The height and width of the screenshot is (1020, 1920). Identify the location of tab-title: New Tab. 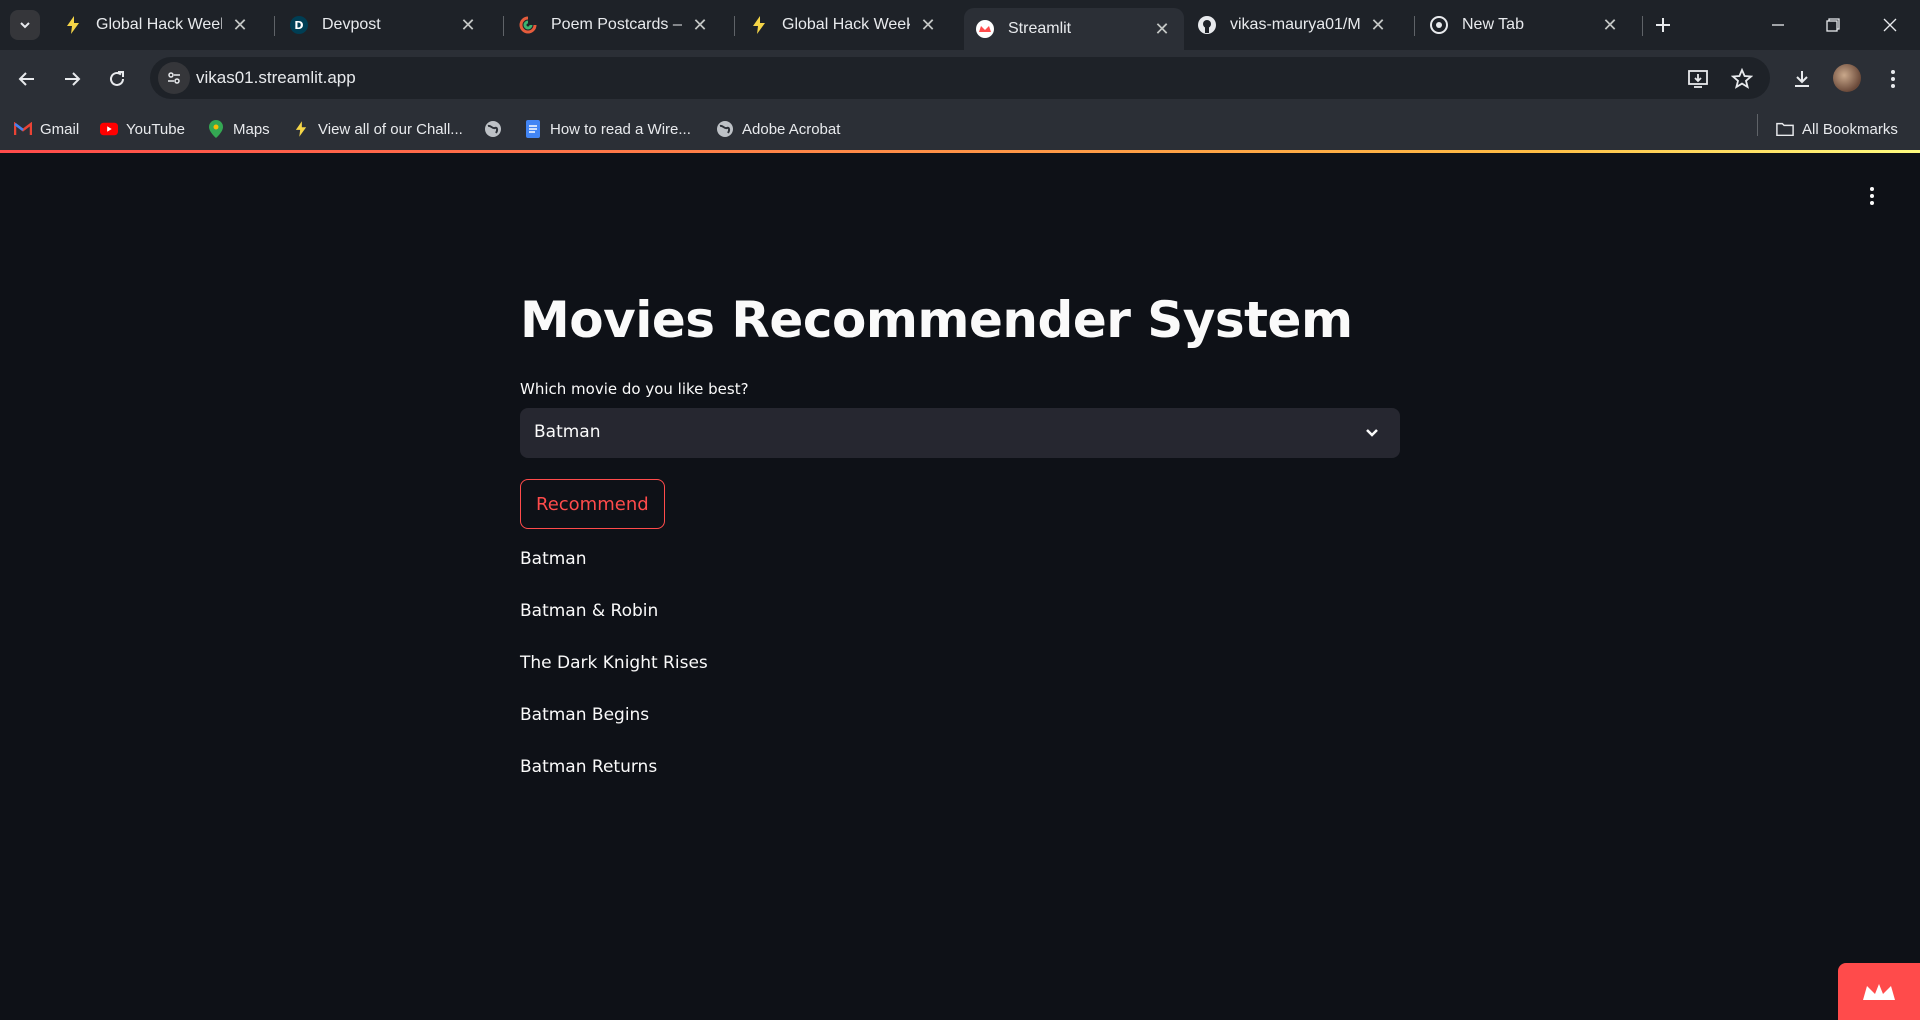
(1493, 24).